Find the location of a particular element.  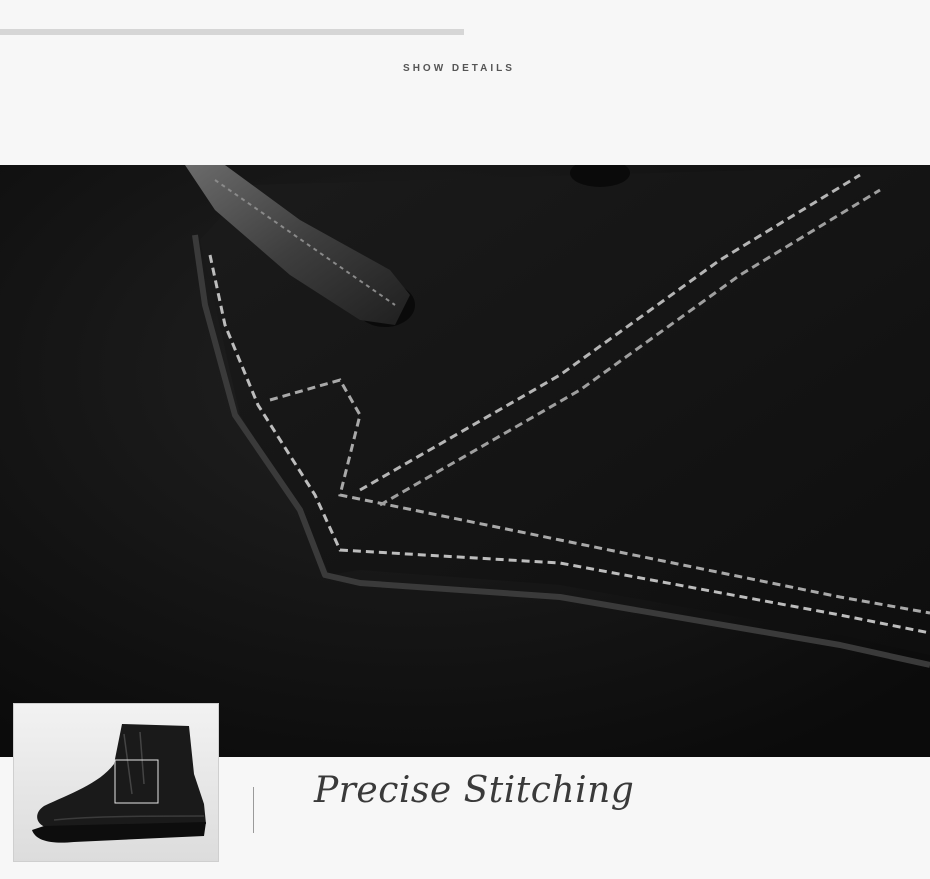

caption-divider is located at coordinates (253, 810).